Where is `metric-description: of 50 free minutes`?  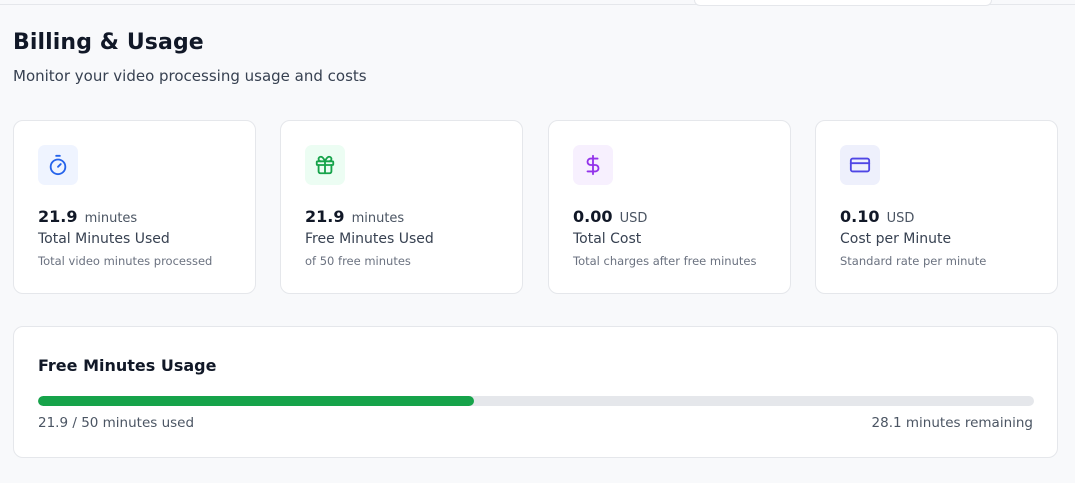 metric-description: of 50 free minutes is located at coordinates (358, 261).